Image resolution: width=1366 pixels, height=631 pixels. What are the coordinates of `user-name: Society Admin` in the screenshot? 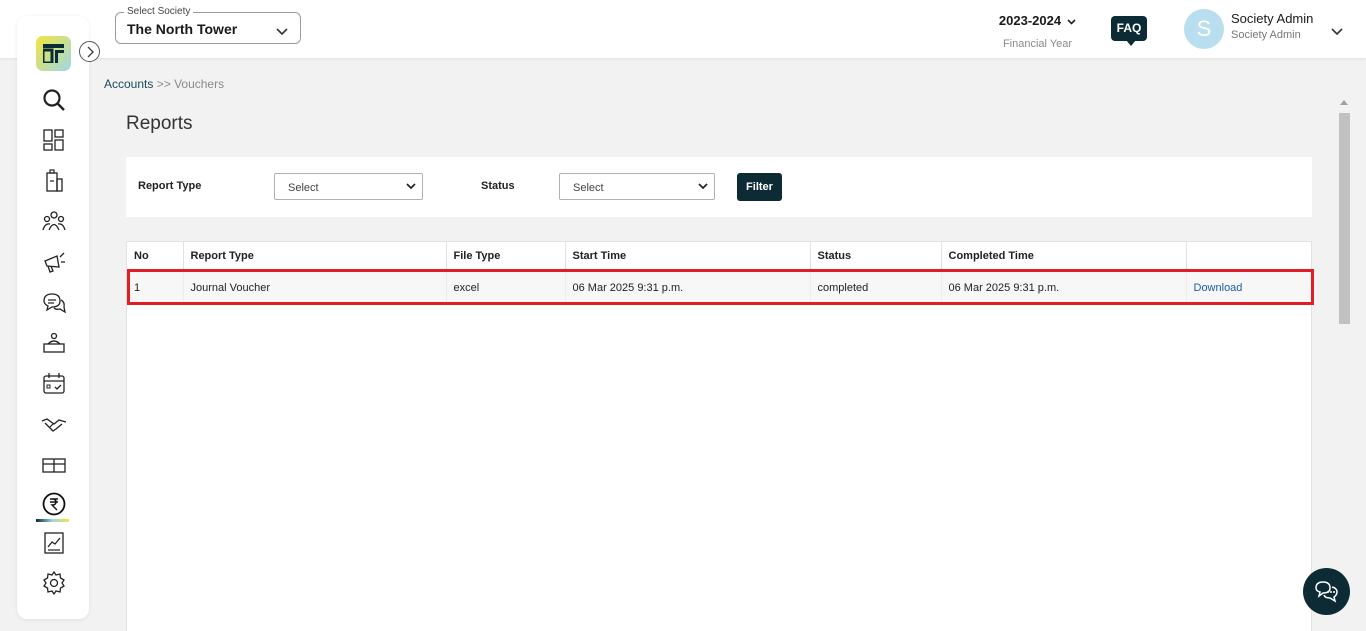 It's located at (1272, 18).